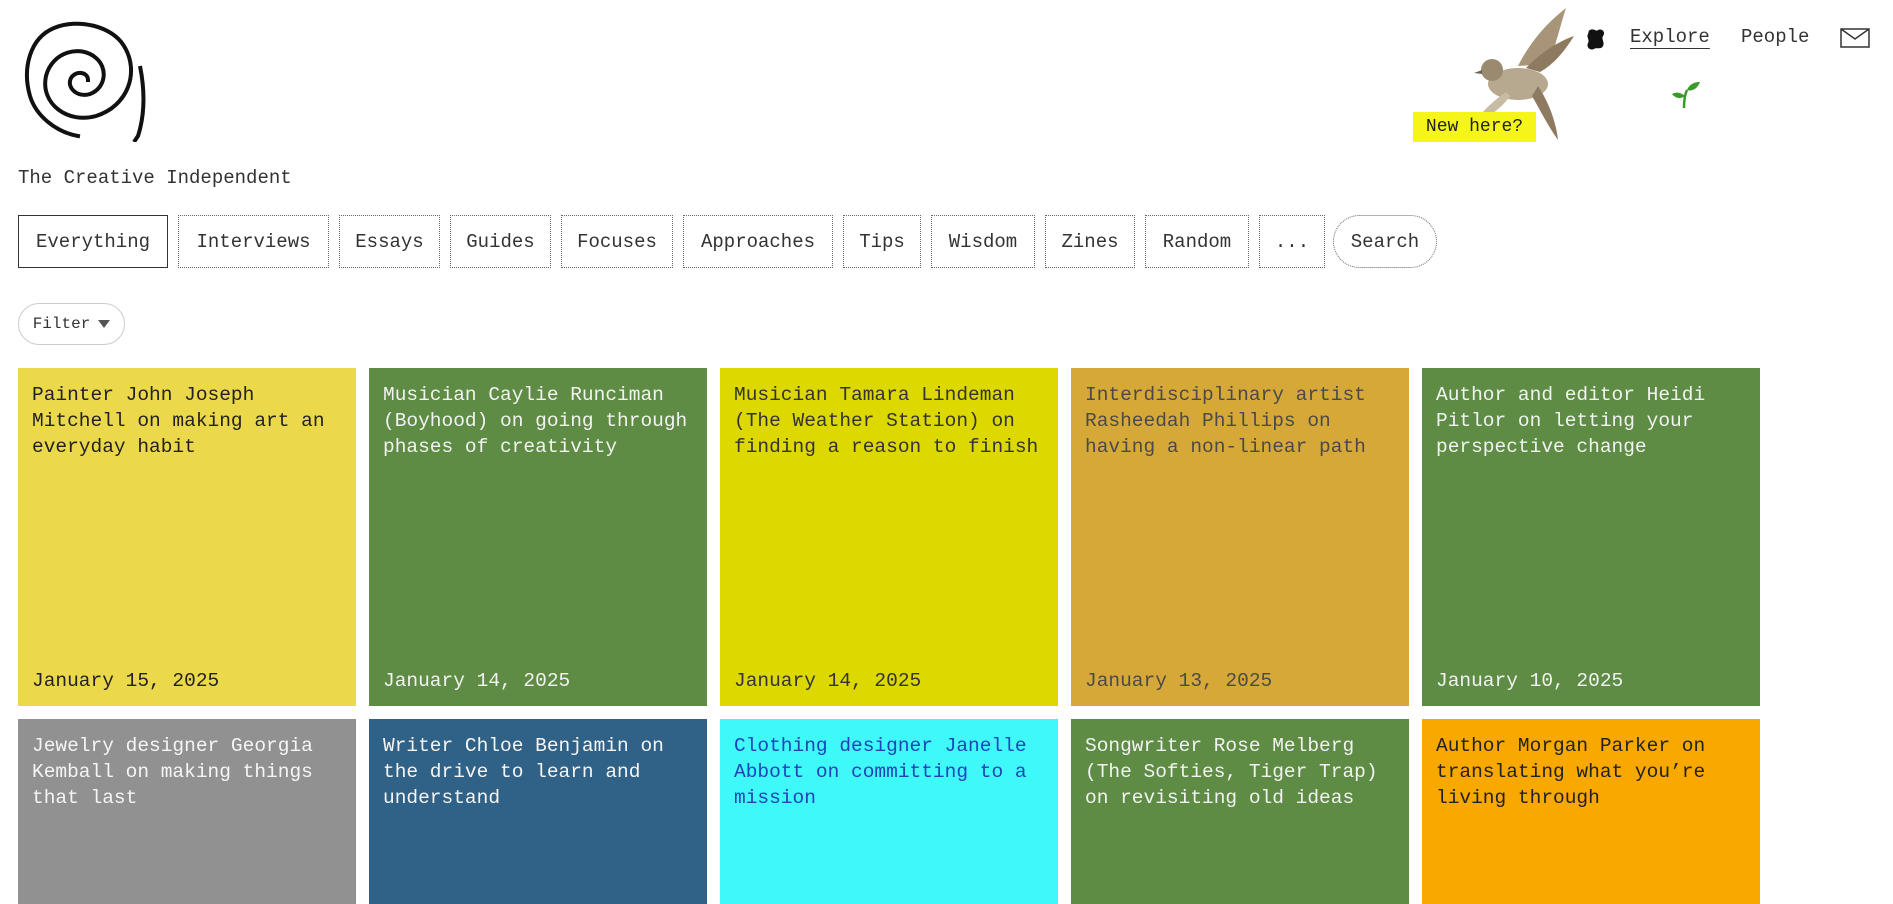 Image resolution: width=1893 pixels, height=904 pixels. I want to click on caret-down-icon, so click(104, 324).